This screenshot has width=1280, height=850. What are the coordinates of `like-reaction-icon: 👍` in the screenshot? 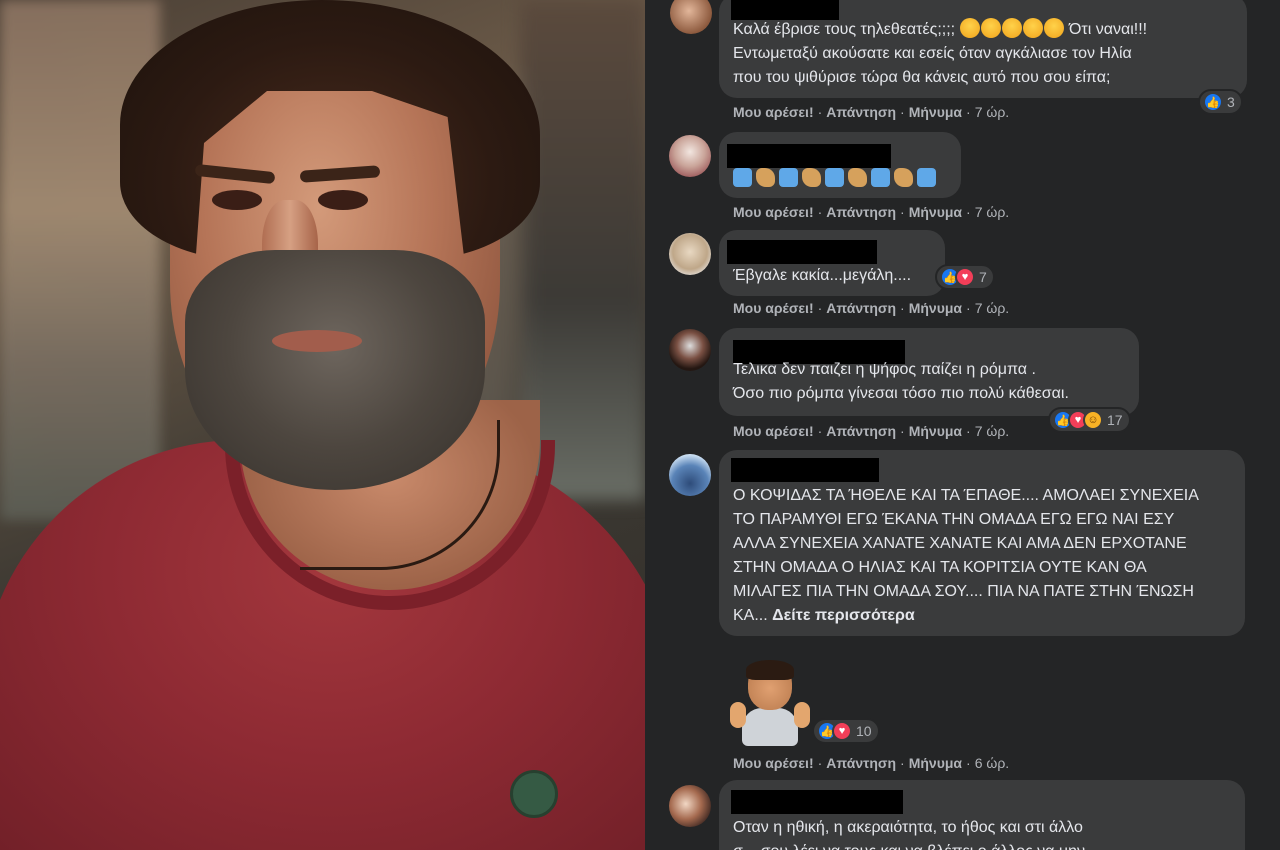 It's located at (1213, 102).